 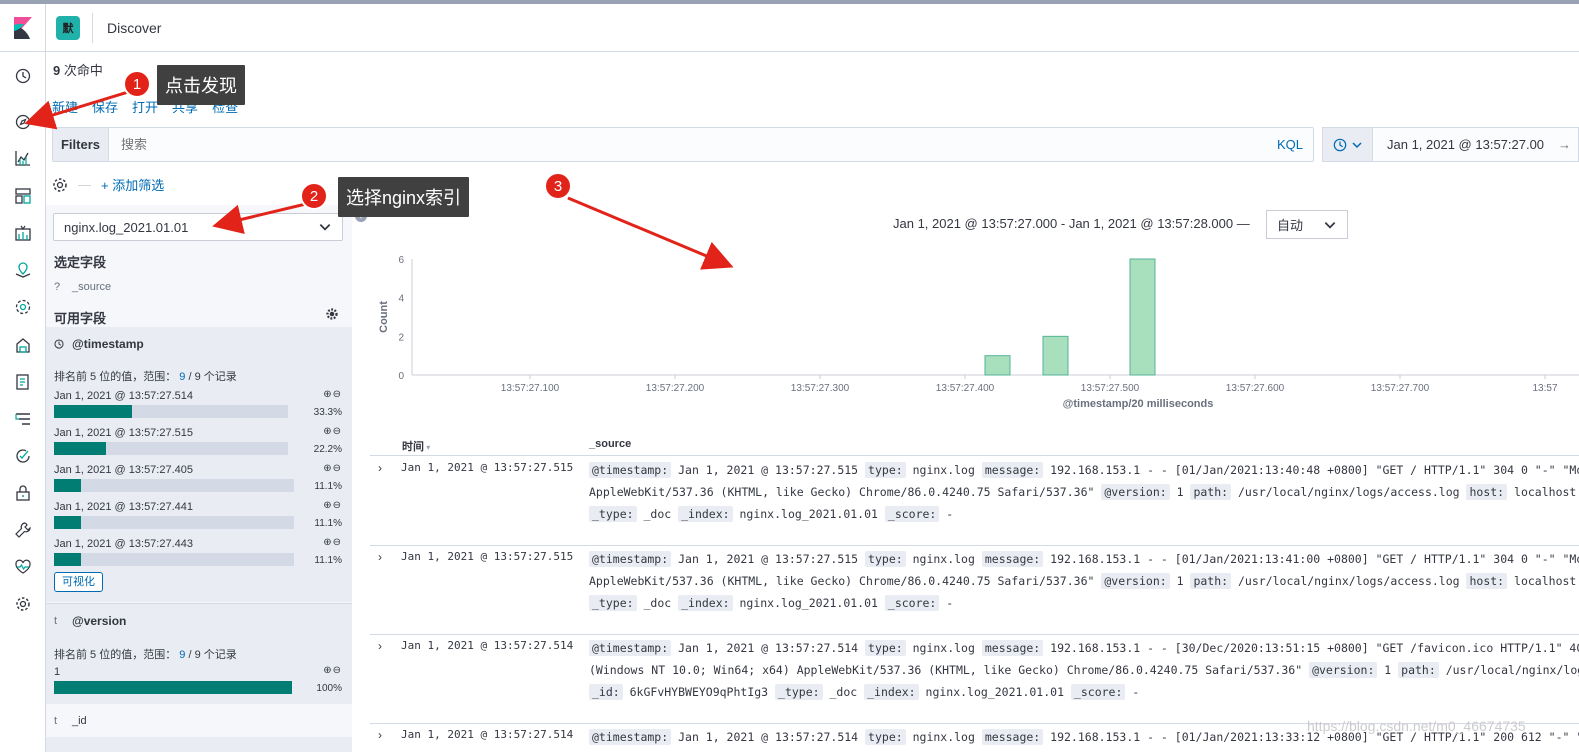 I want to click on annotation-badge-2: 2, so click(x=314, y=196).